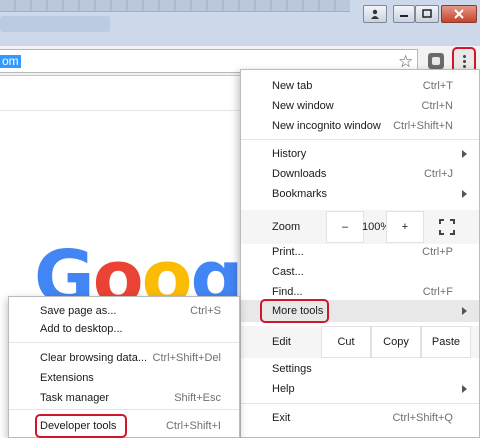 Image resolution: width=480 pixels, height=438 pixels. I want to click on tab-strip, so click(175, 6).